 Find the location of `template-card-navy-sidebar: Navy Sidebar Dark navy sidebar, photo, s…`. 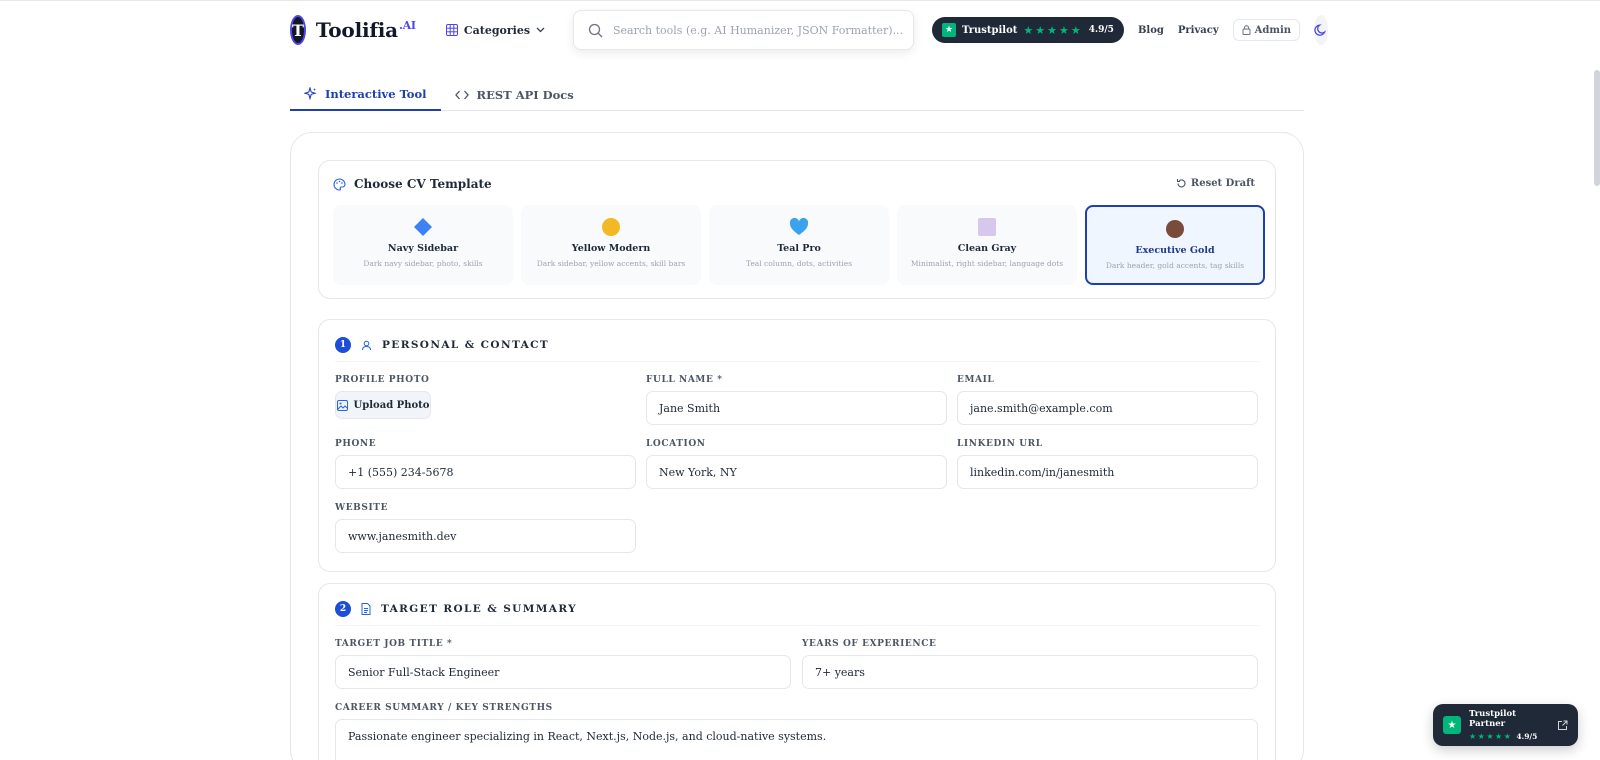

template-card-navy-sidebar: Navy Sidebar Dark navy sidebar, photo, s… is located at coordinates (423, 245).